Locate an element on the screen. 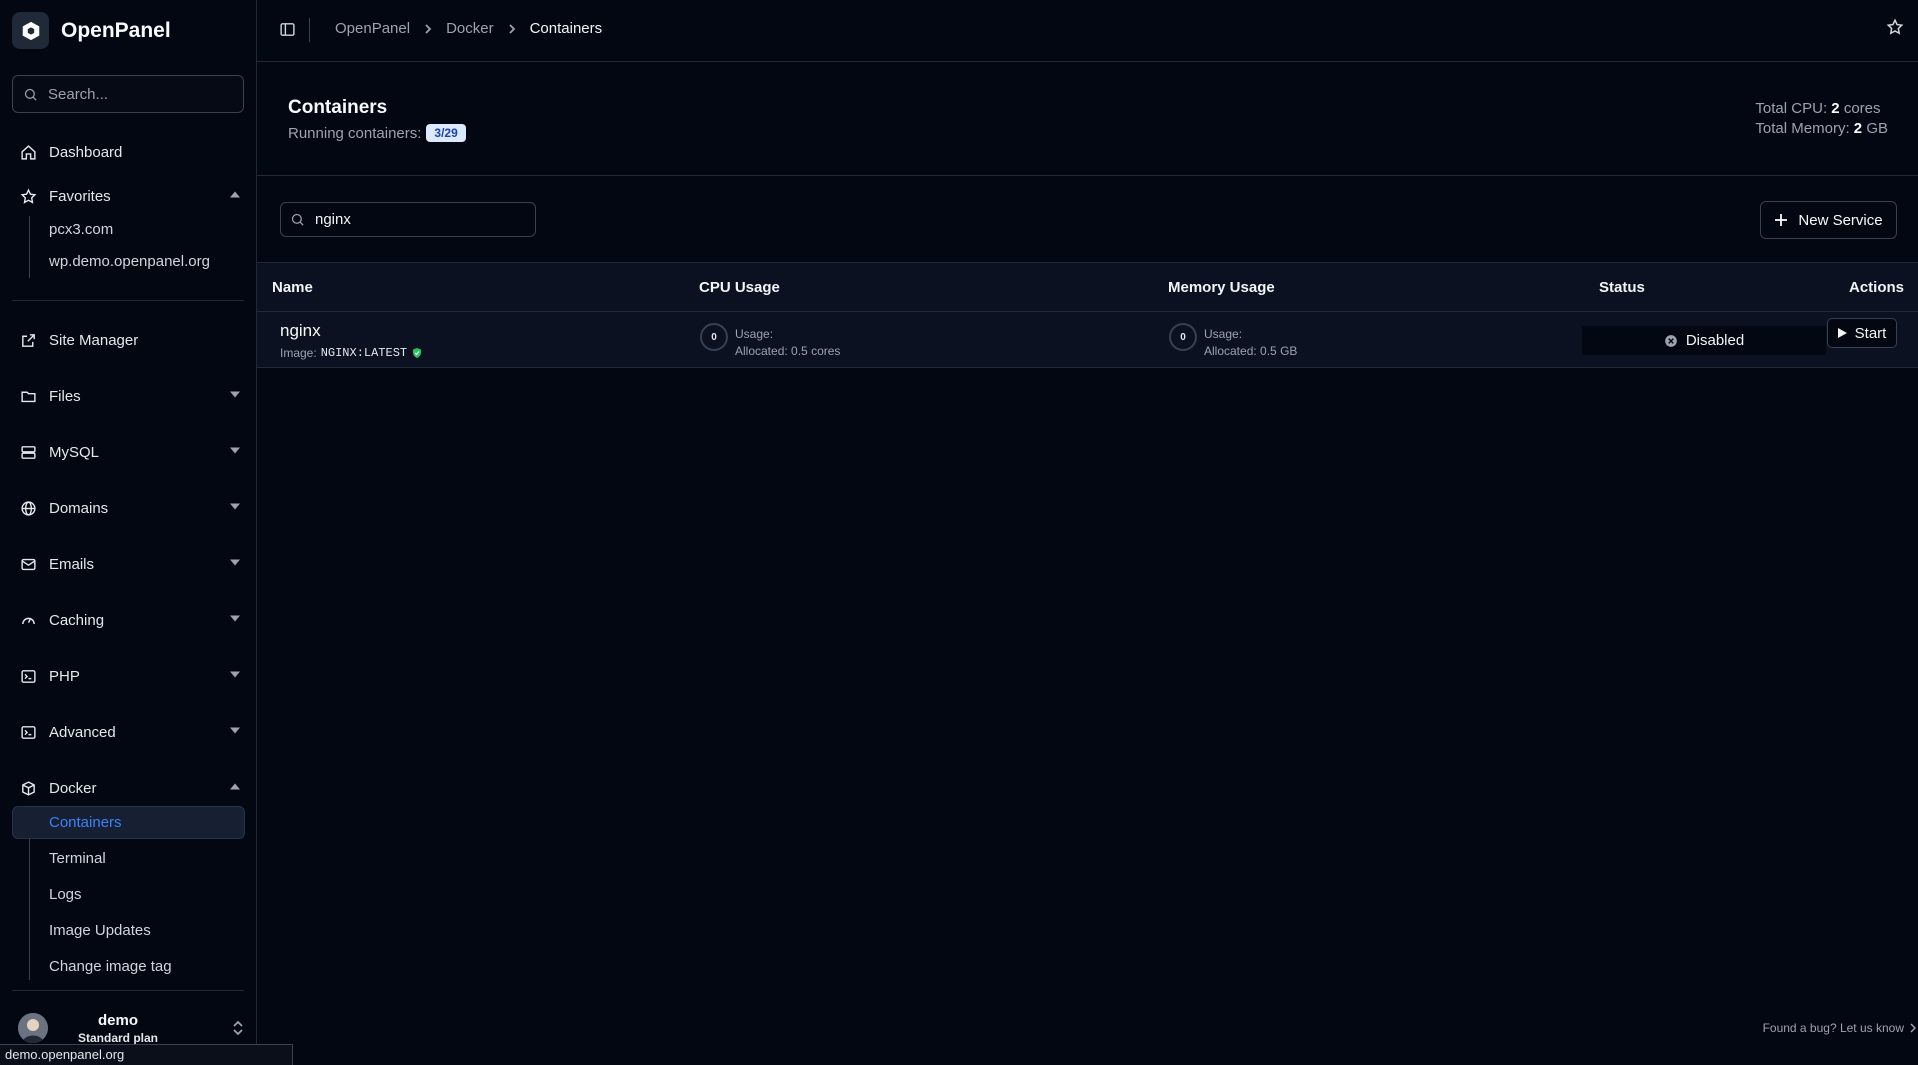 This screenshot has height=1065, width=1918. sidebar-item-label: Advanced is located at coordinates (82, 732).